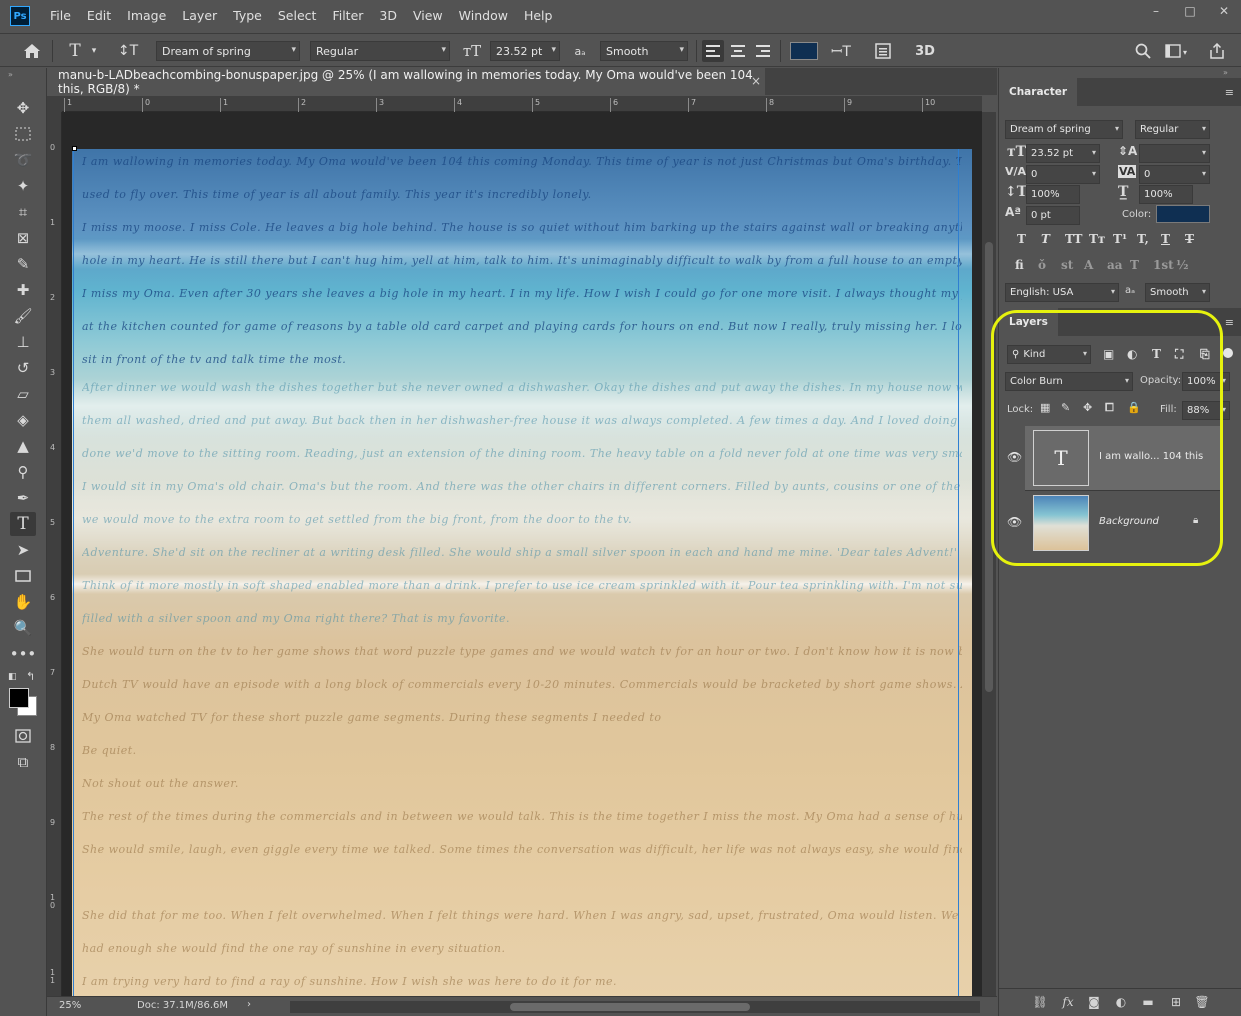 The width and height of the screenshot is (1241, 1016). I want to click on opentype-button: A, so click(1088, 265).